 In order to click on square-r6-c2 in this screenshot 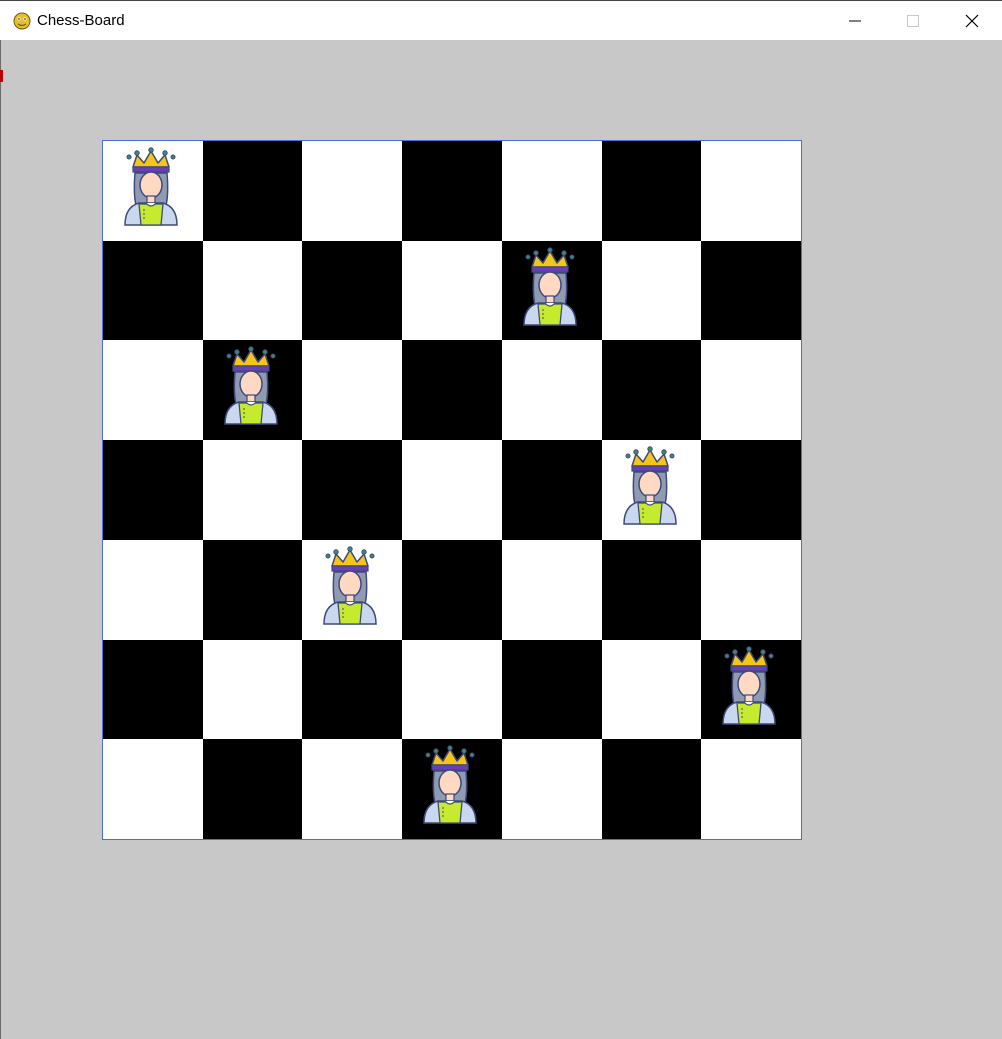, I will do `click(352, 789)`.